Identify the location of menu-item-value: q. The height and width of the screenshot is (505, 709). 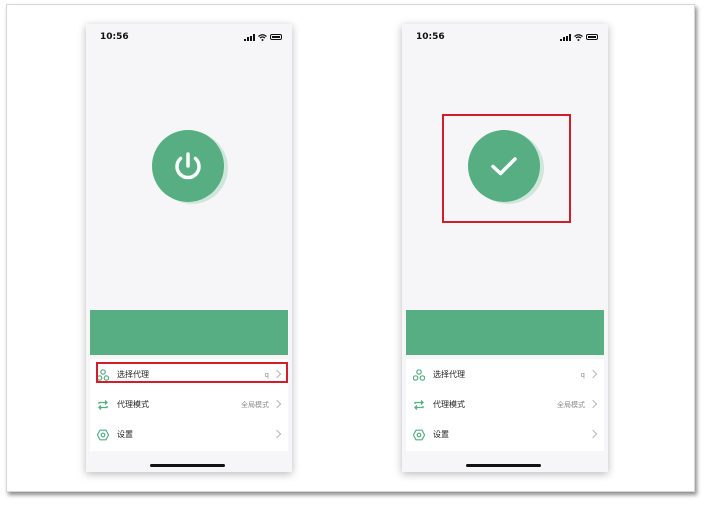
(582, 375).